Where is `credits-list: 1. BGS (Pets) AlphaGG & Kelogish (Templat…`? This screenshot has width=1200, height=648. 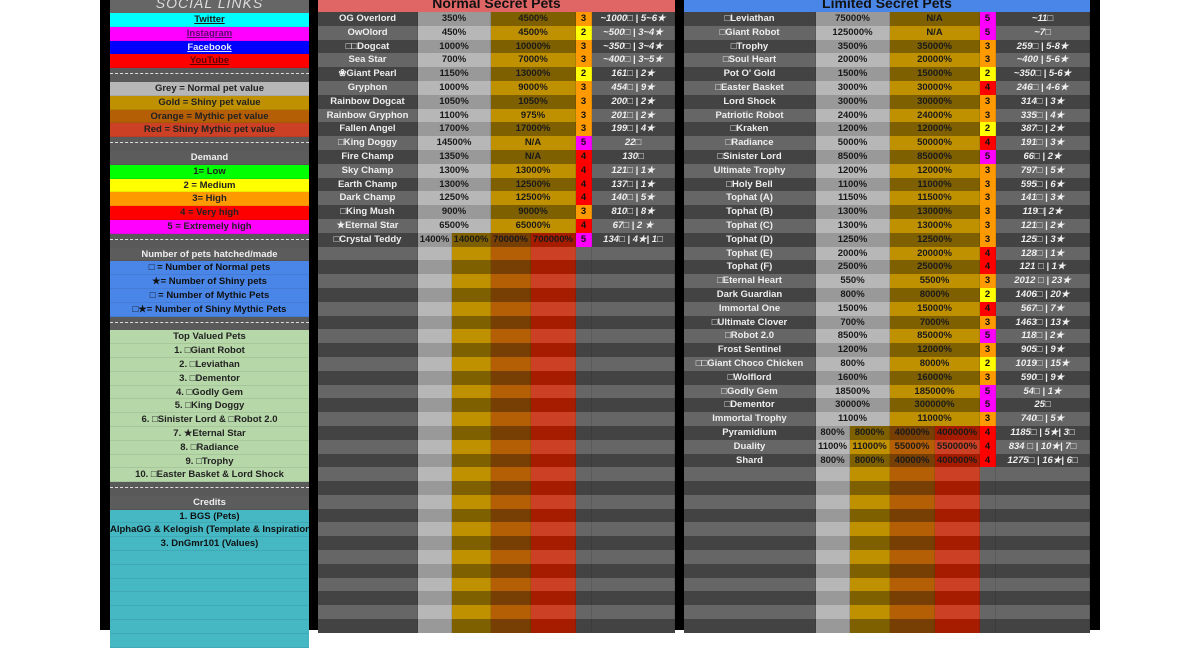
credits-list: 1. BGS (Pets) AlphaGG & Kelogish (Templat… is located at coordinates (209, 578).